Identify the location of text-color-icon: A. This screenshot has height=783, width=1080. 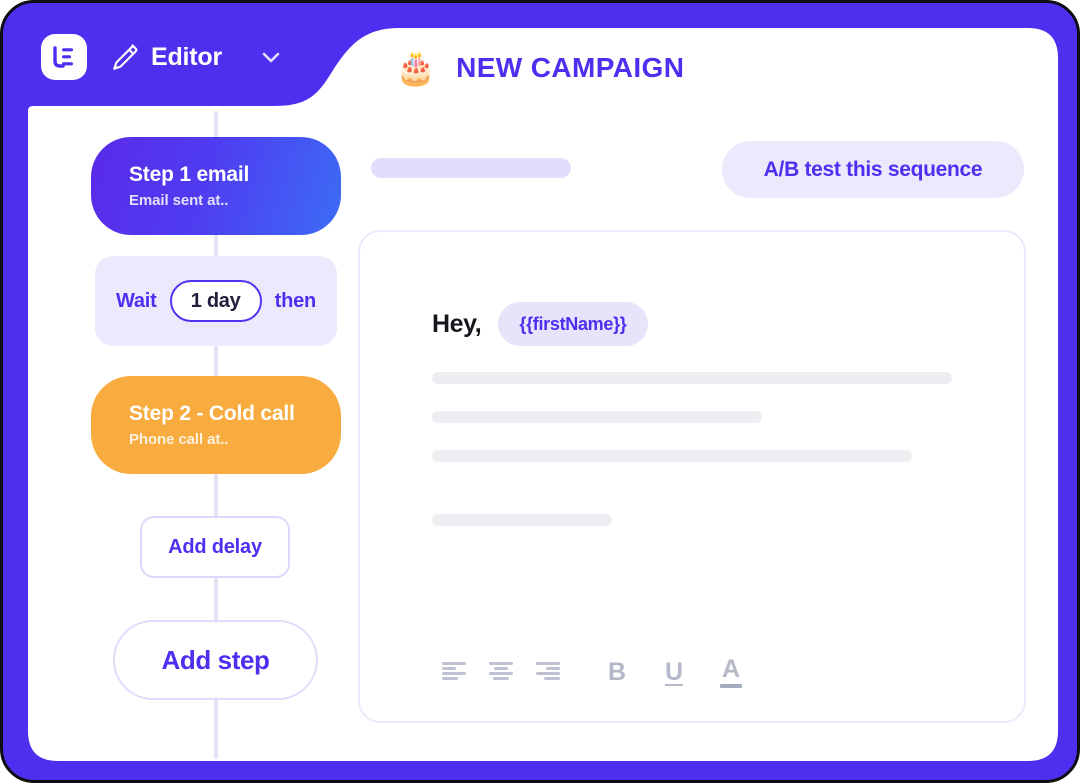
(731, 672).